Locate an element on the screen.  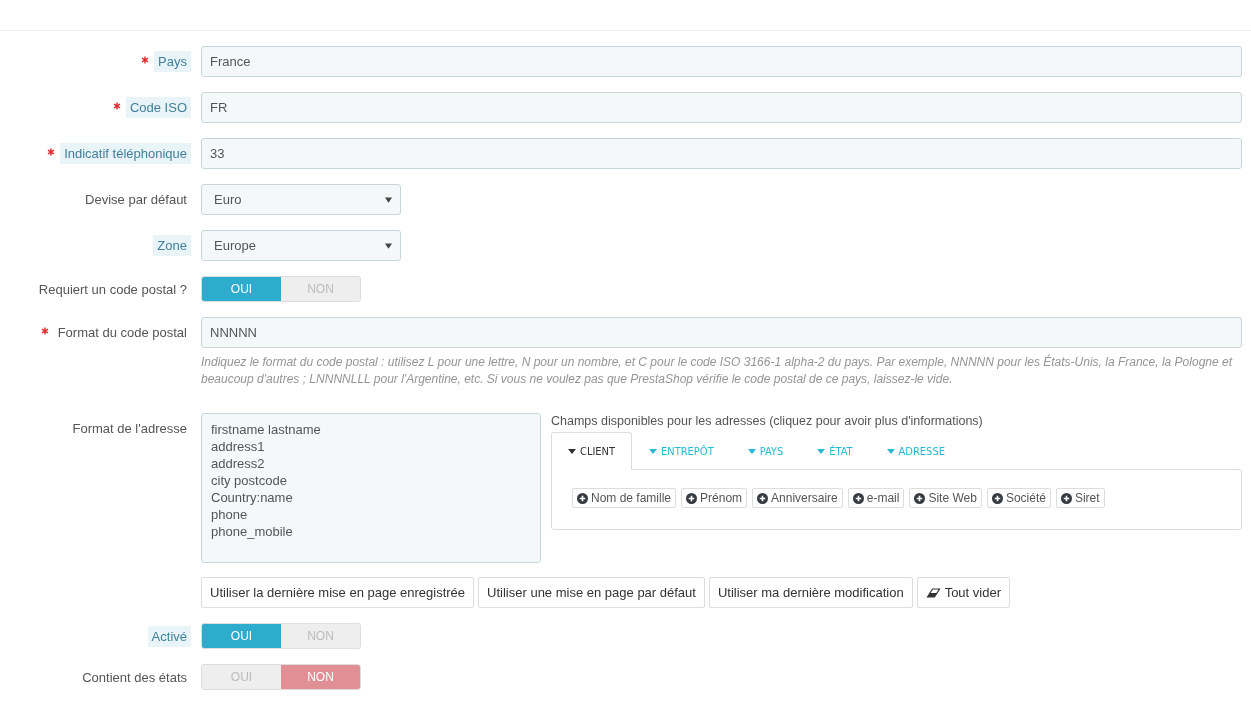
tab: CLIENT is located at coordinates (592, 451).